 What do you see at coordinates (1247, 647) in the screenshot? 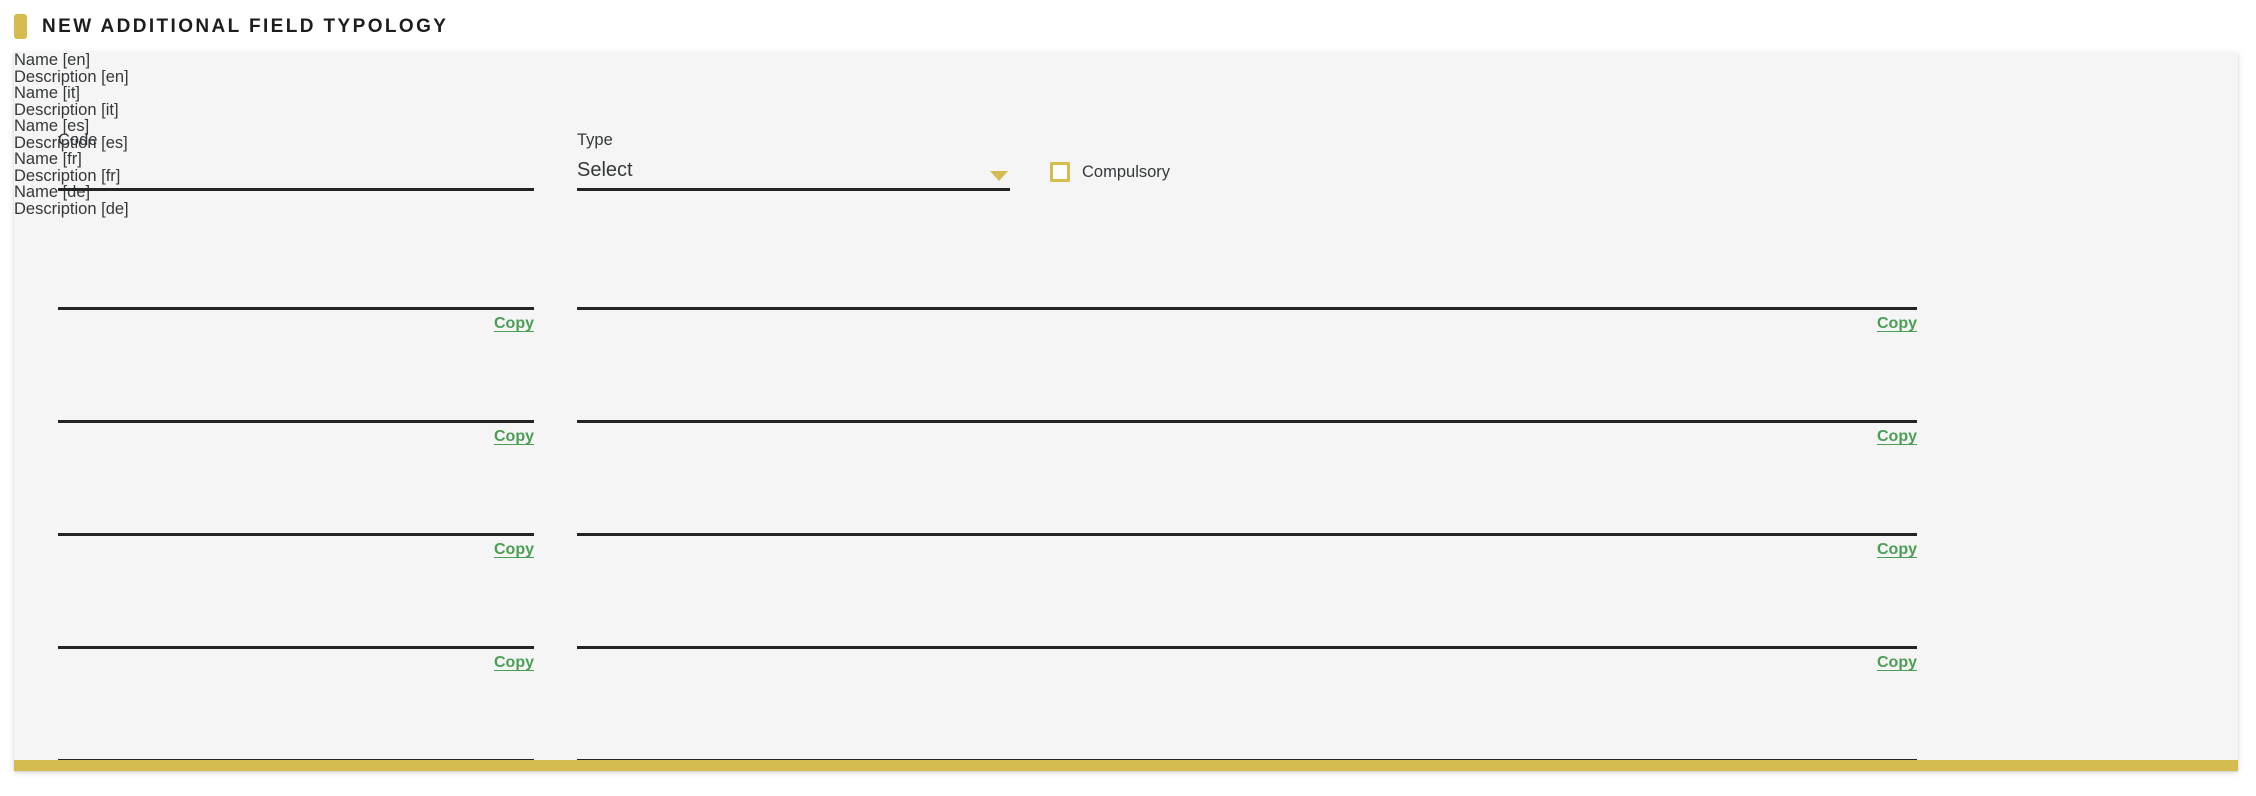
I see `description-input-fr` at bounding box center [1247, 647].